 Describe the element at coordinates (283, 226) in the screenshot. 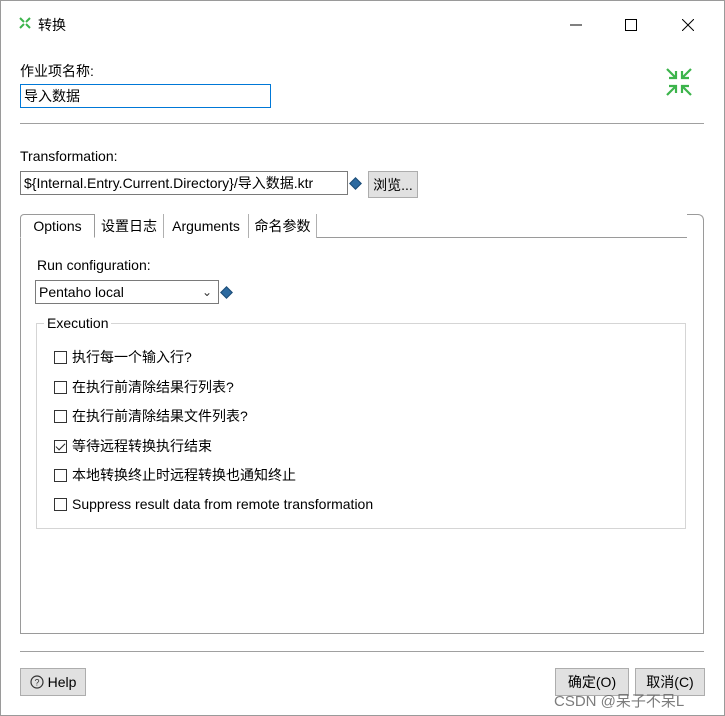

I see `tab-named-parameters: 命名参数` at that location.